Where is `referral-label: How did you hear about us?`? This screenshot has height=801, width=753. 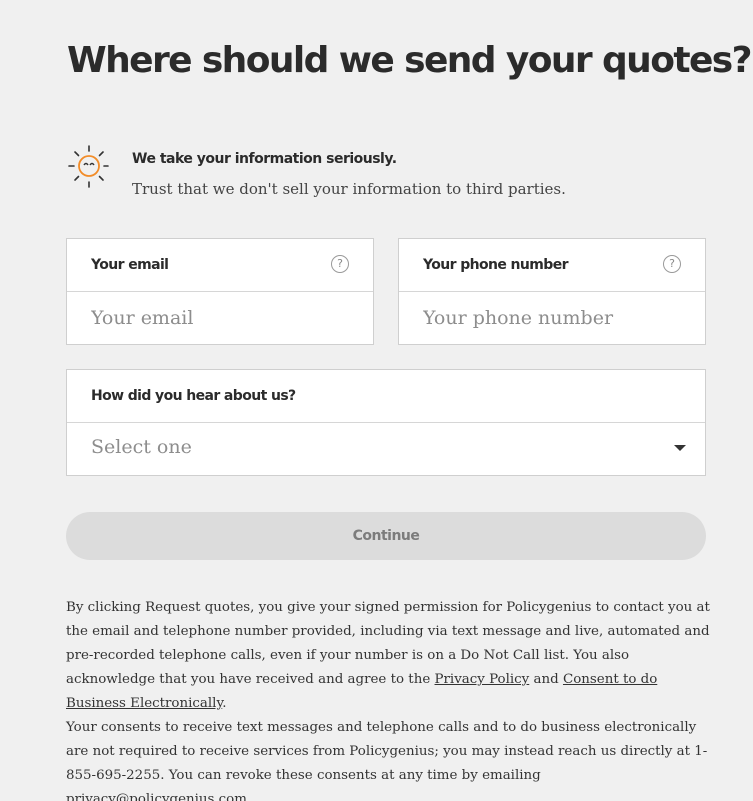 referral-label: How did you hear about us? is located at coordinates (193, 396).